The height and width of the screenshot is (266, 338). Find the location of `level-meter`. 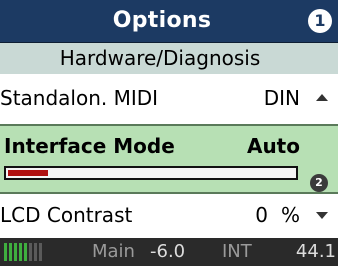

level-meter is located at coordinates (24, 252).